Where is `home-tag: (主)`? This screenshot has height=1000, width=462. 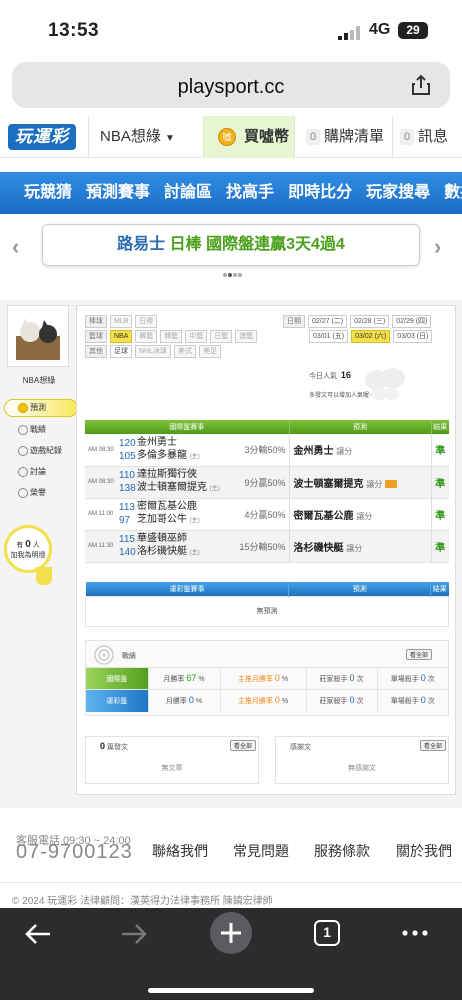 home-tag: (主) is located at coordinates (194, 553).